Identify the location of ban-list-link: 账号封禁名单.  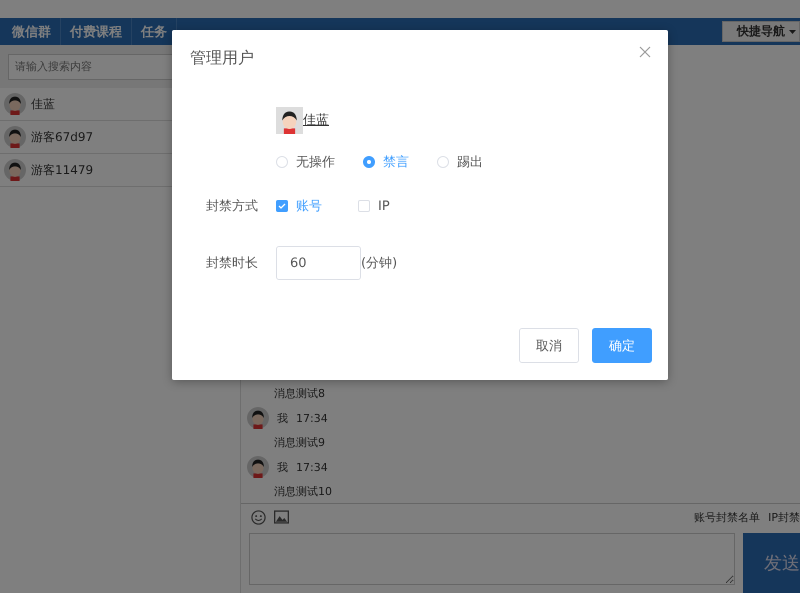
(727, 517).